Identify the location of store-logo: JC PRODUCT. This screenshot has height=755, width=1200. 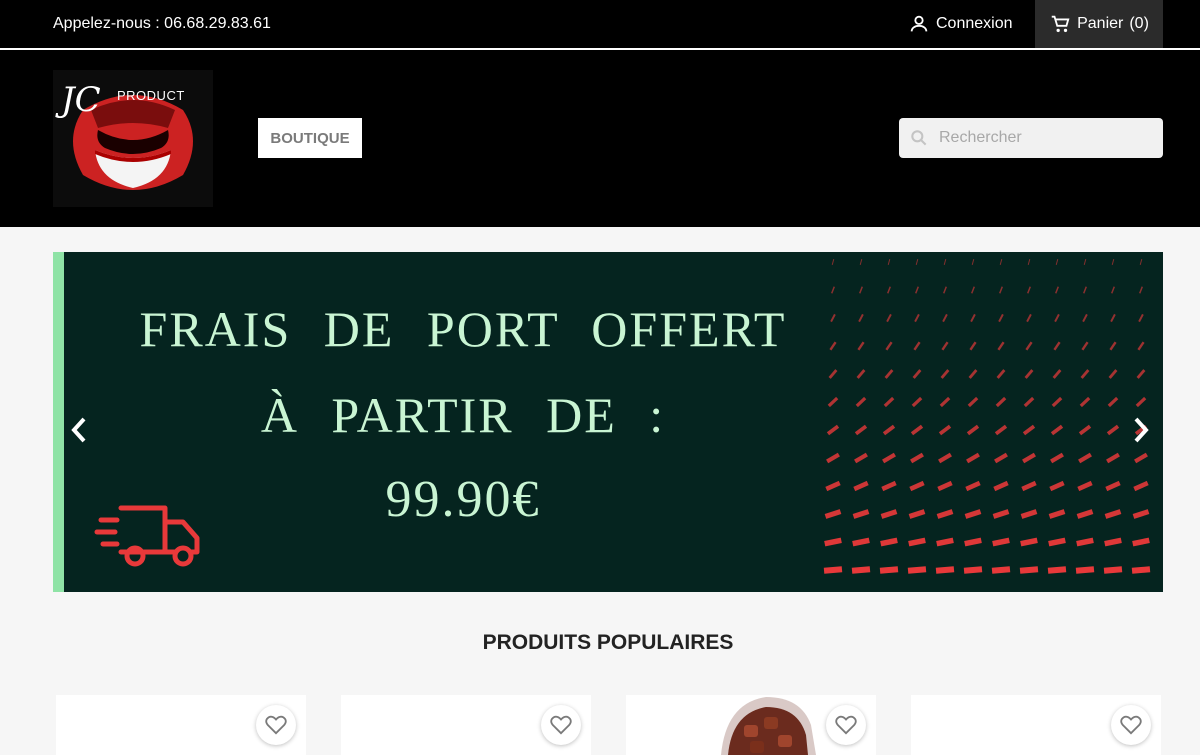
(133, 138).